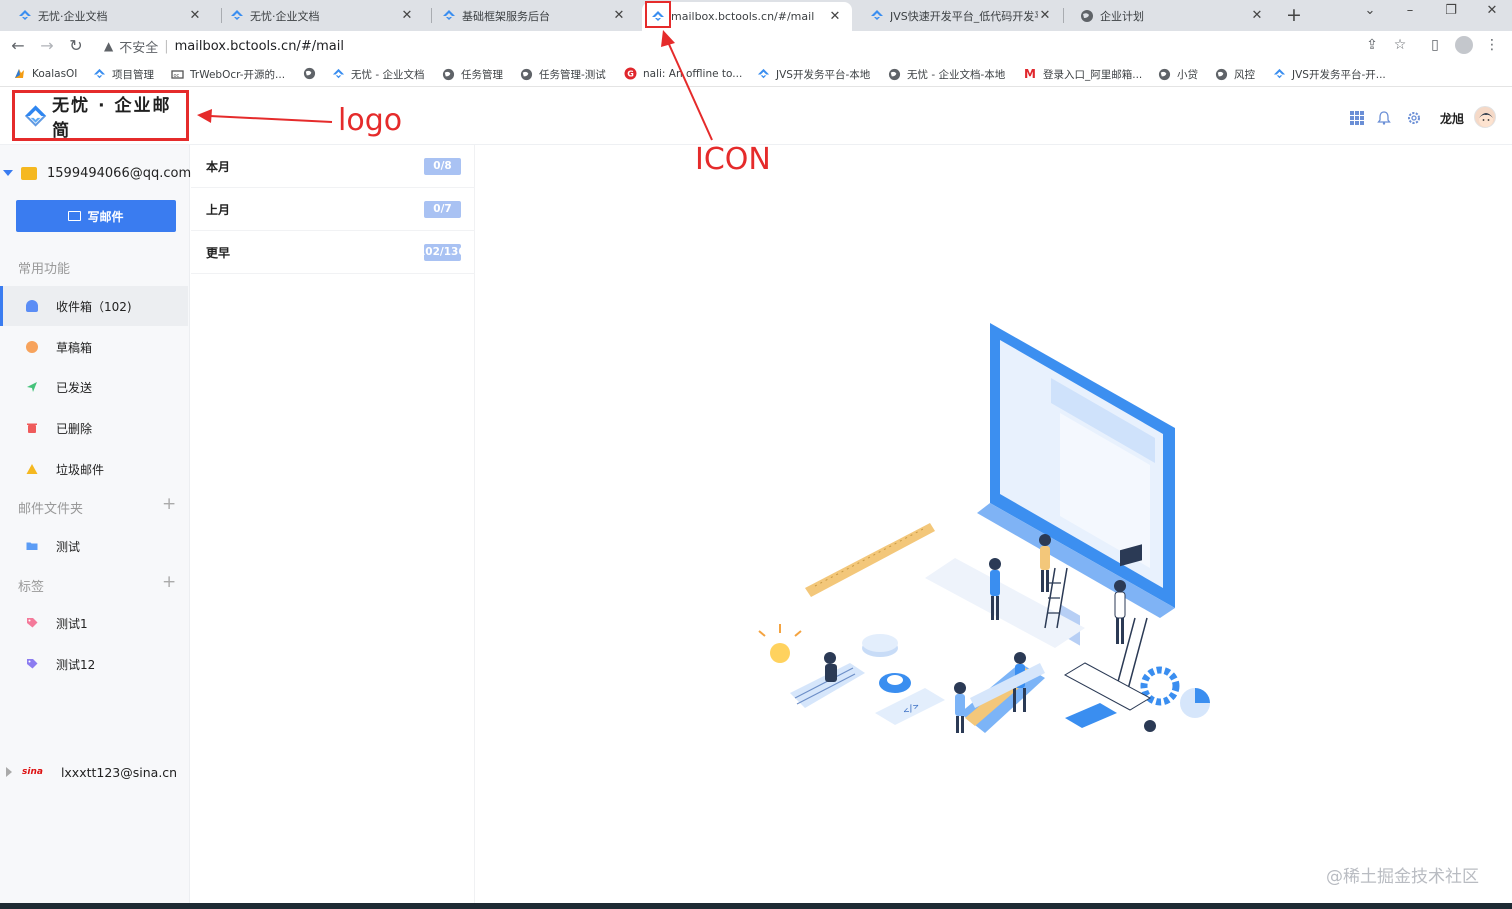 The width and height of the screenshot is (1512, 909). I want to click on compose-button: 写邮件, so click(96, 216).